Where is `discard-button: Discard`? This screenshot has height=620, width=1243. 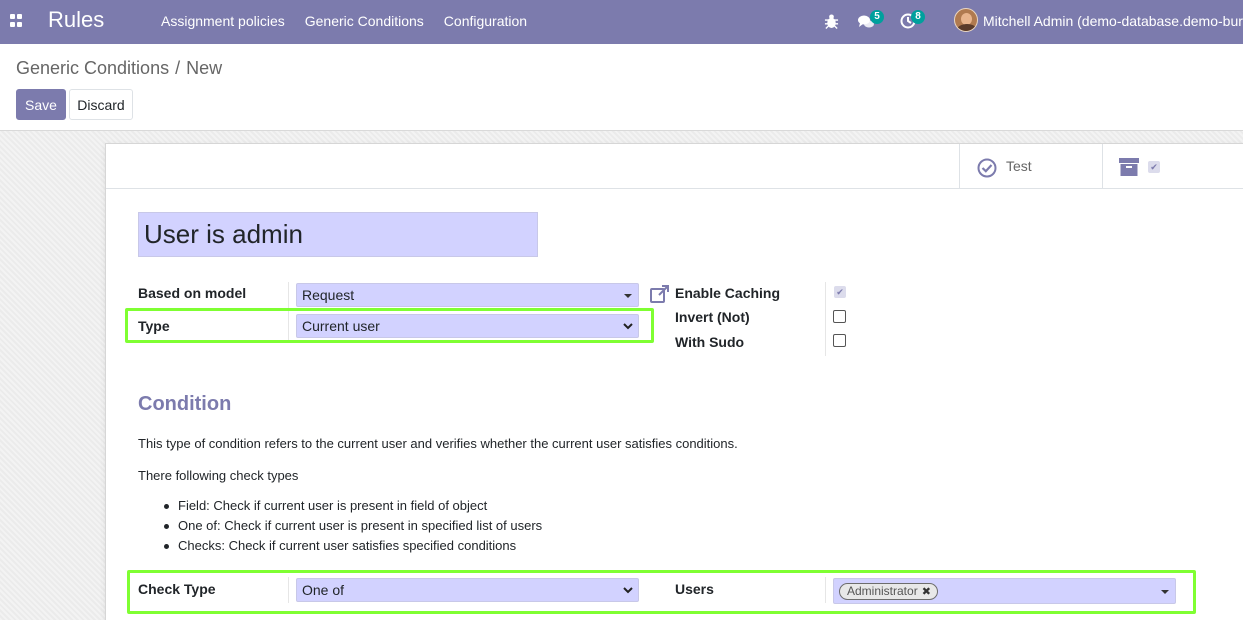
discard-button: Discard is located at coordinates (101, 104).